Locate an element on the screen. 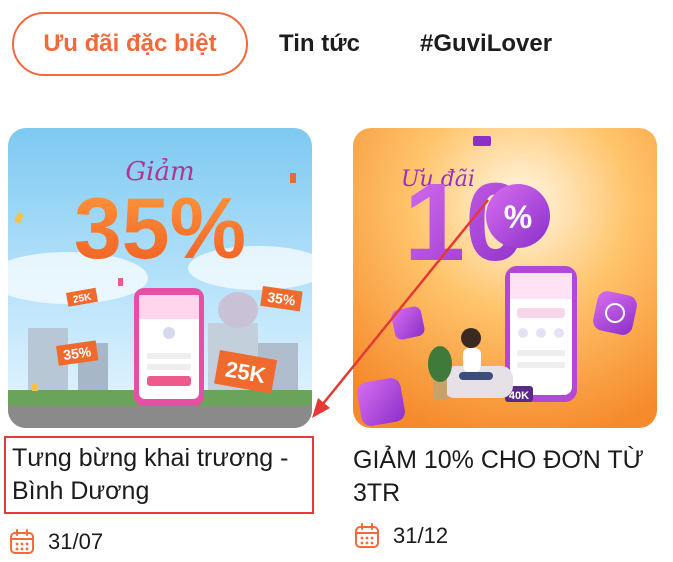 Image resolution: width=673 pixels, height=562 pixels. date-text: 31/12 is located at coordinates (421, 535).